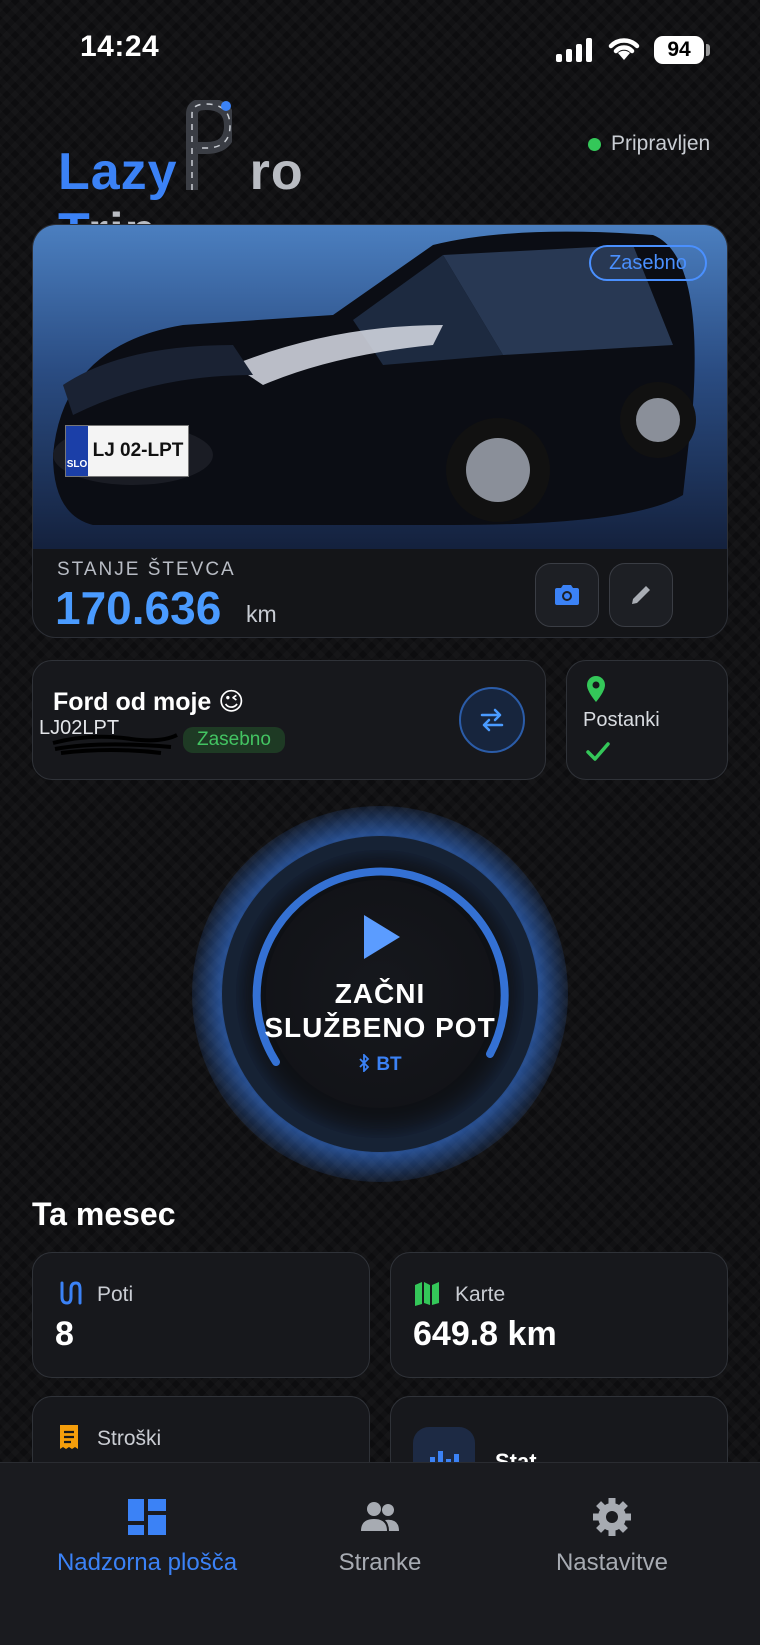  I want to click on tab-dashboard-label: Nadzorna plošča, so click(147, 1562).